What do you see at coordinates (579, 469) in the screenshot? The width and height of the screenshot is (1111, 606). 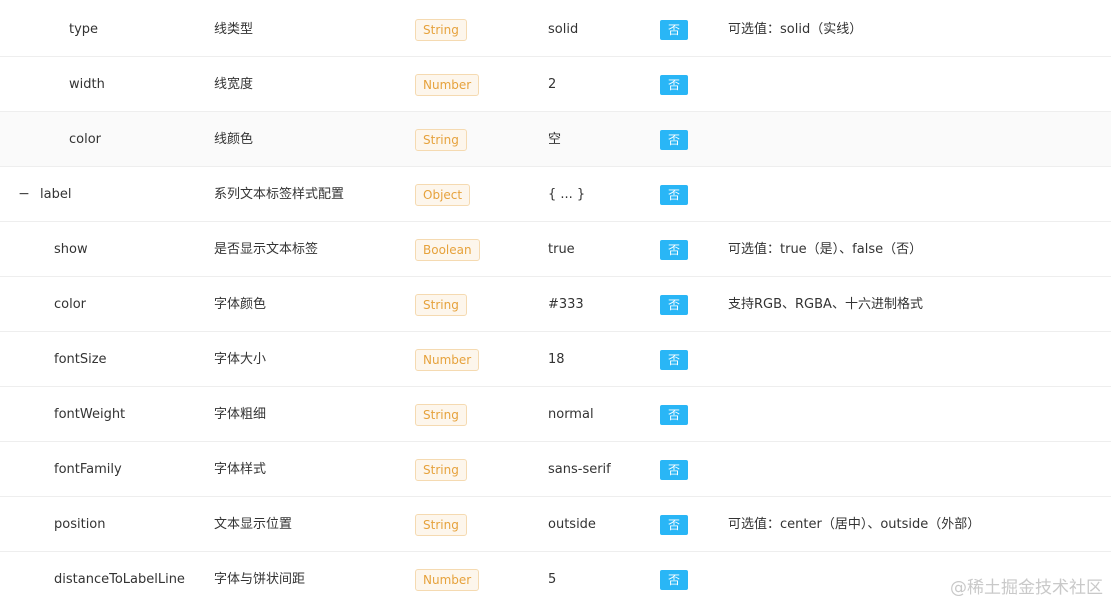 I see `param-default: sans-serif` at bounding box center [579, 469].